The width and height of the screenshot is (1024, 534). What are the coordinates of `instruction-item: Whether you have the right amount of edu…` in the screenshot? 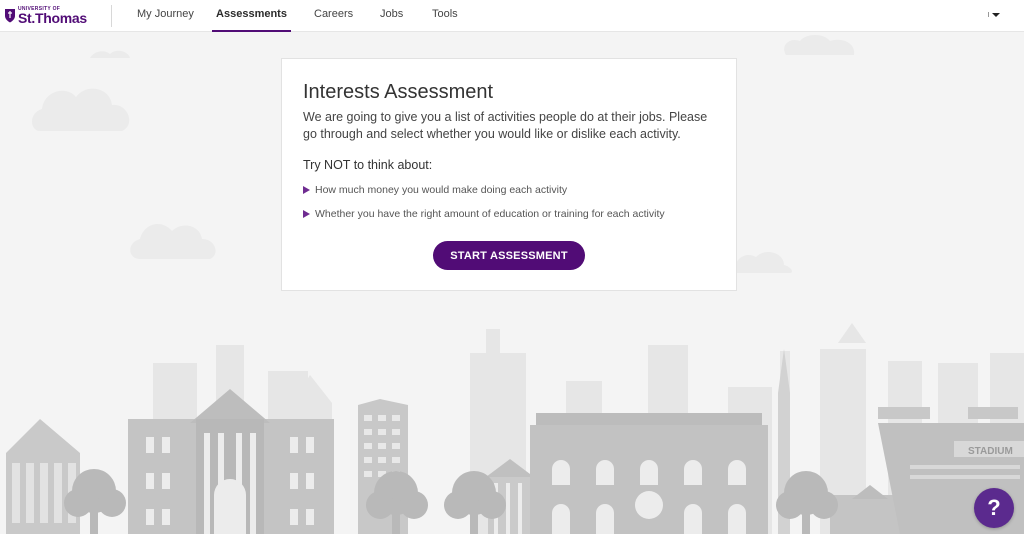 It's located at (484, 214).